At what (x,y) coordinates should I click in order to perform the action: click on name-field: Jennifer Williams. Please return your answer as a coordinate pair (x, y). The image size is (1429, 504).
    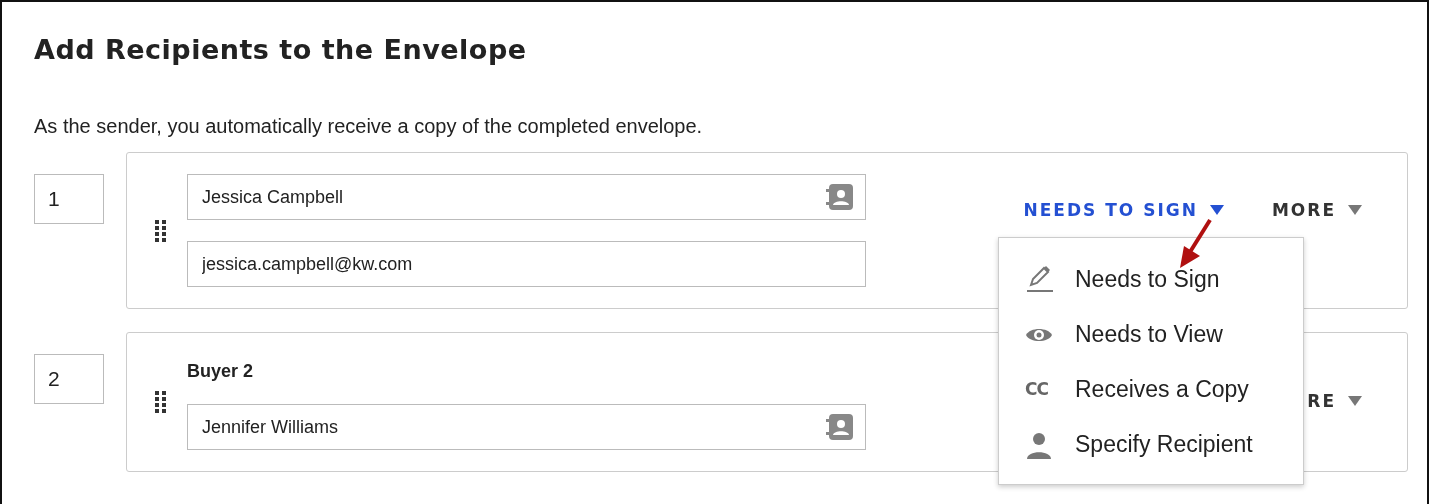
    Looking at the image, I should click on (526, 427).